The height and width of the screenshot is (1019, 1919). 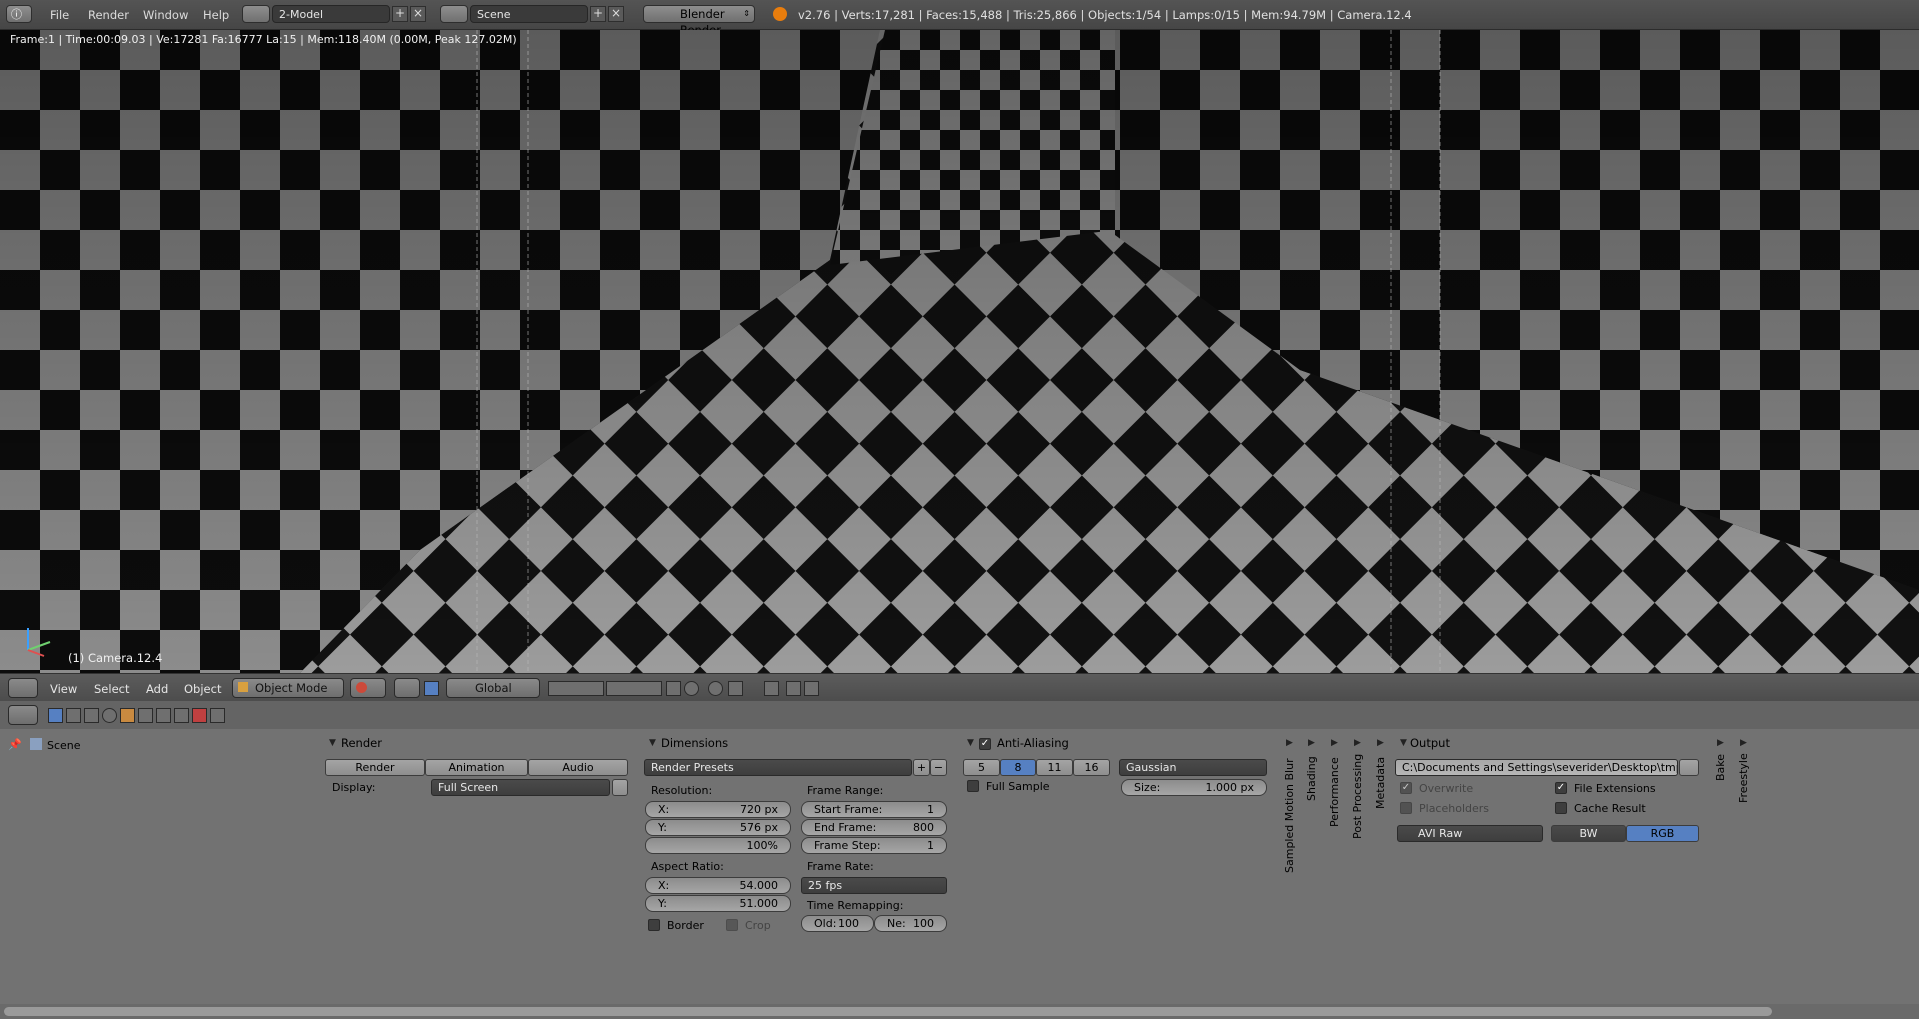 What do you see at coordinates (1380, 783) in the screenshot?
I see `metadata-tab: Metadata` at bounding box center [1380, 783].